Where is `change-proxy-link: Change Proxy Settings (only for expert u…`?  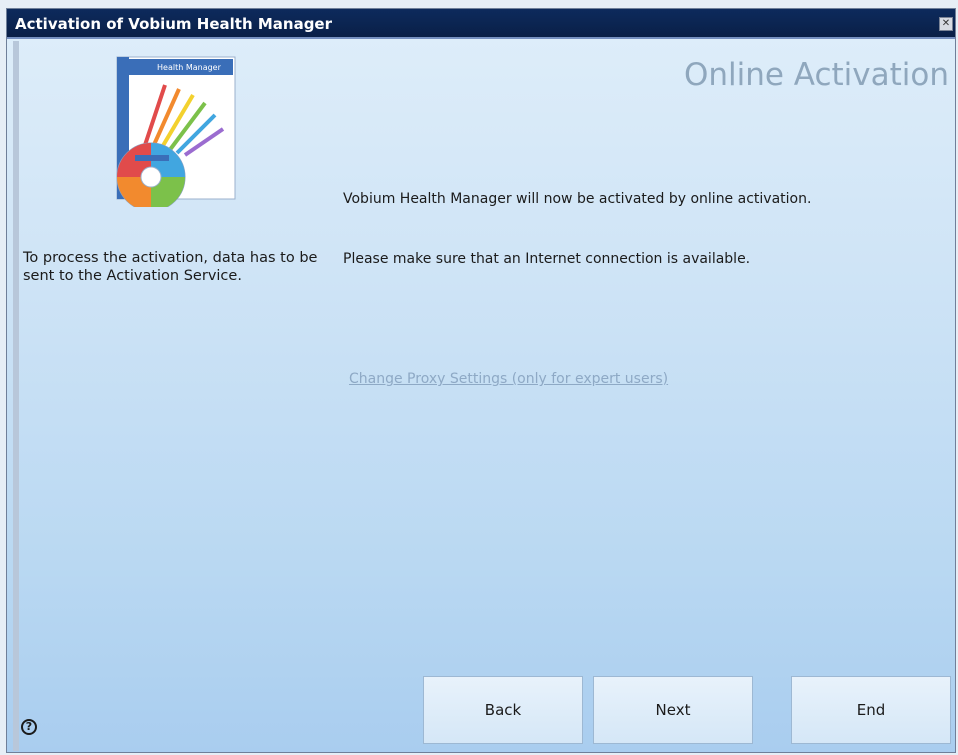 change-proxy-link: Change Proxy Settings (only for expert u… is located at coordinates (508, 379).